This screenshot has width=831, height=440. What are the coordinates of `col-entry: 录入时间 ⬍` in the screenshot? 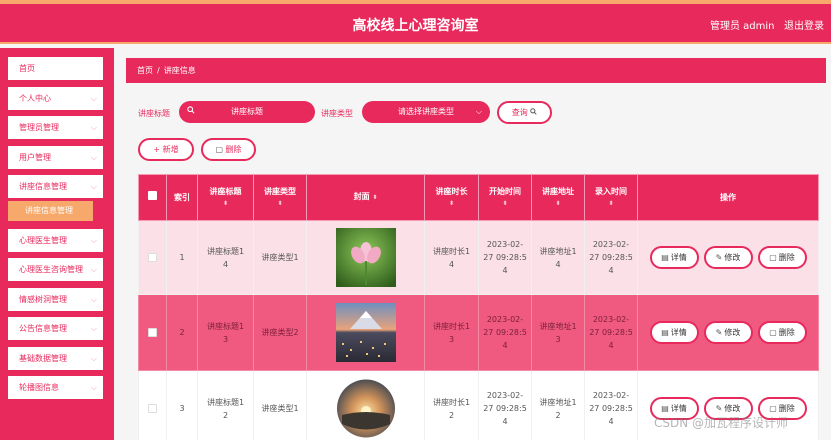 It's located at (611, 197).